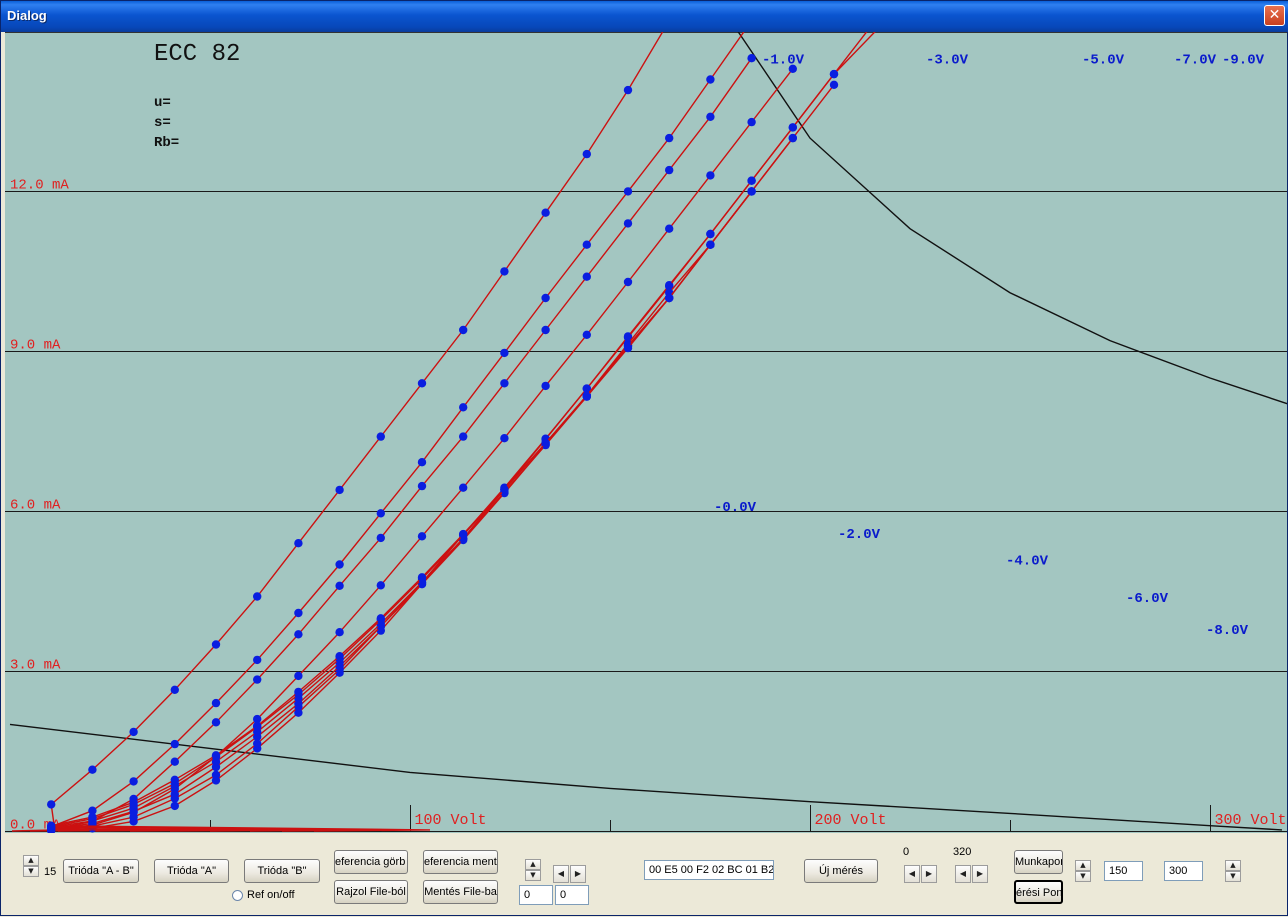 The width and height of the screenshot is (1288, 917). I want to click on param-label: Rb=, so click(166, 143).